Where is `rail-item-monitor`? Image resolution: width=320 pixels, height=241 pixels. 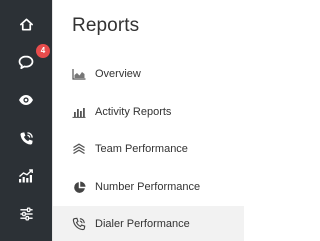
rail-item-monitor is located at coordinates (26, 100).